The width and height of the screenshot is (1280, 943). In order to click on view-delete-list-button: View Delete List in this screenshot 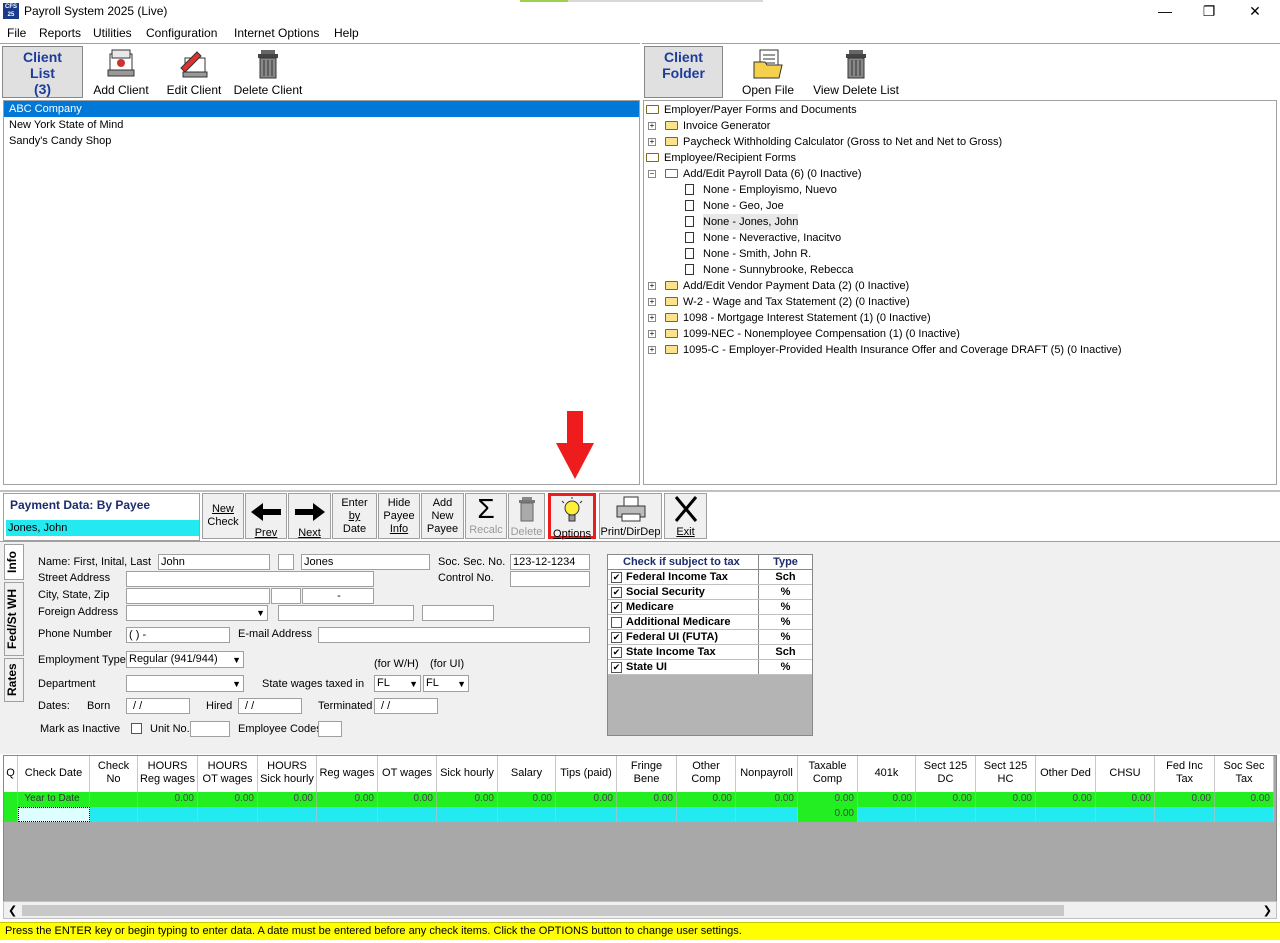, I will do `click(856, 73)`.